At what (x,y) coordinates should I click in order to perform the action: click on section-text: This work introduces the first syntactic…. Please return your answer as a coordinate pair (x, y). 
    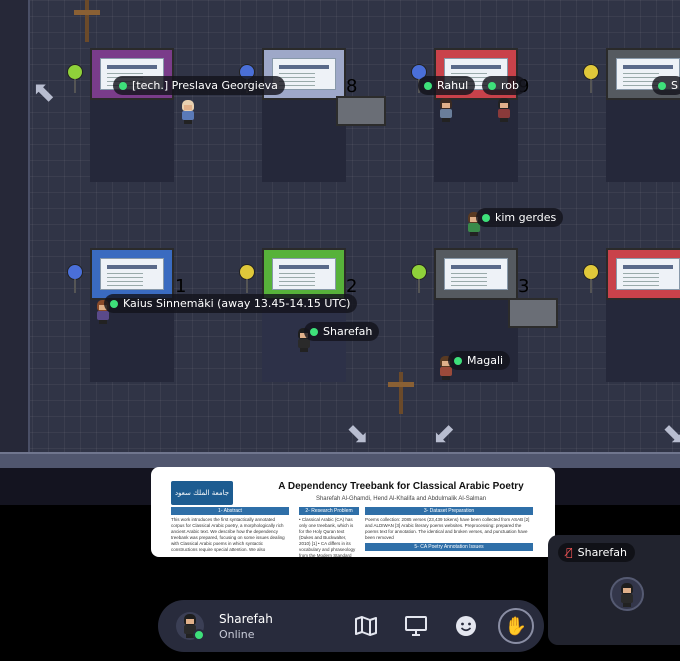
    Looking at the image, I should click on (228, 534).